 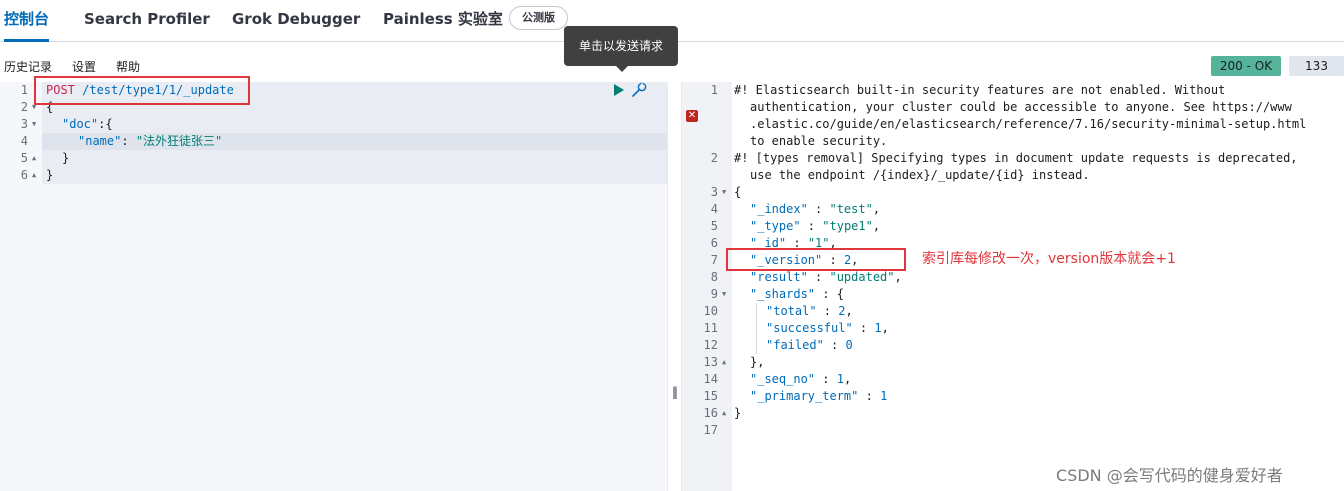 I want to click on code-line: "doc":{, so click(x=87, y=124).